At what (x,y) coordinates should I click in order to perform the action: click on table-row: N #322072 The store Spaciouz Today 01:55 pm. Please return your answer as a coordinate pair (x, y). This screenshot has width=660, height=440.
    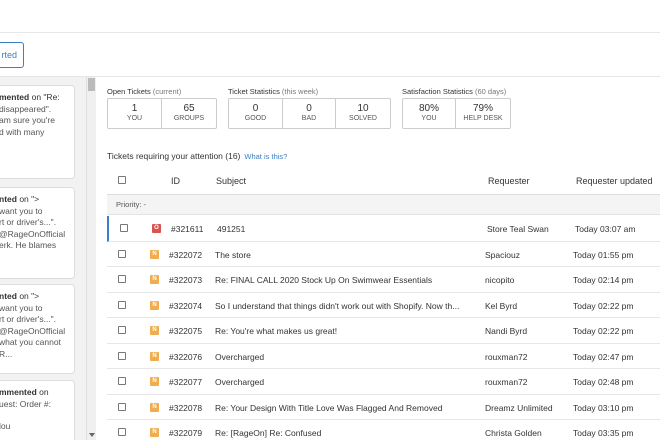
    Looking at the image, I should click on (383, 254).